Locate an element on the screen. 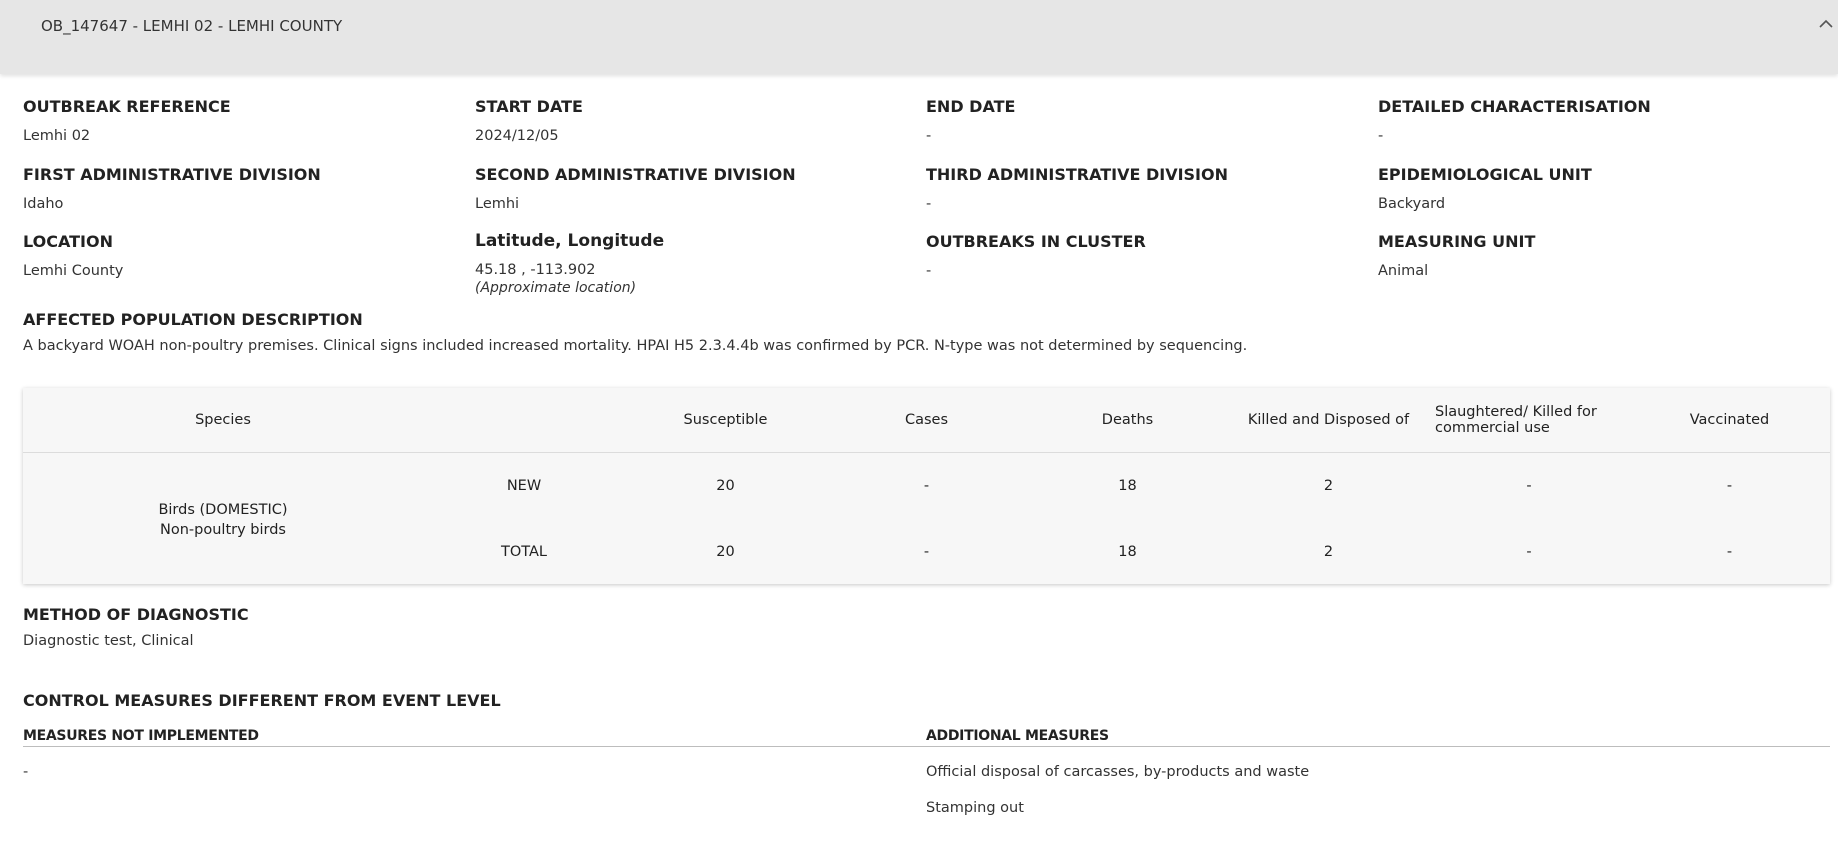 The width and height of the screenshot is (1838, 853). method-of-diagnostic-label: METHOD OF DIAGNOSTIC is located at coordinates (136, 614).